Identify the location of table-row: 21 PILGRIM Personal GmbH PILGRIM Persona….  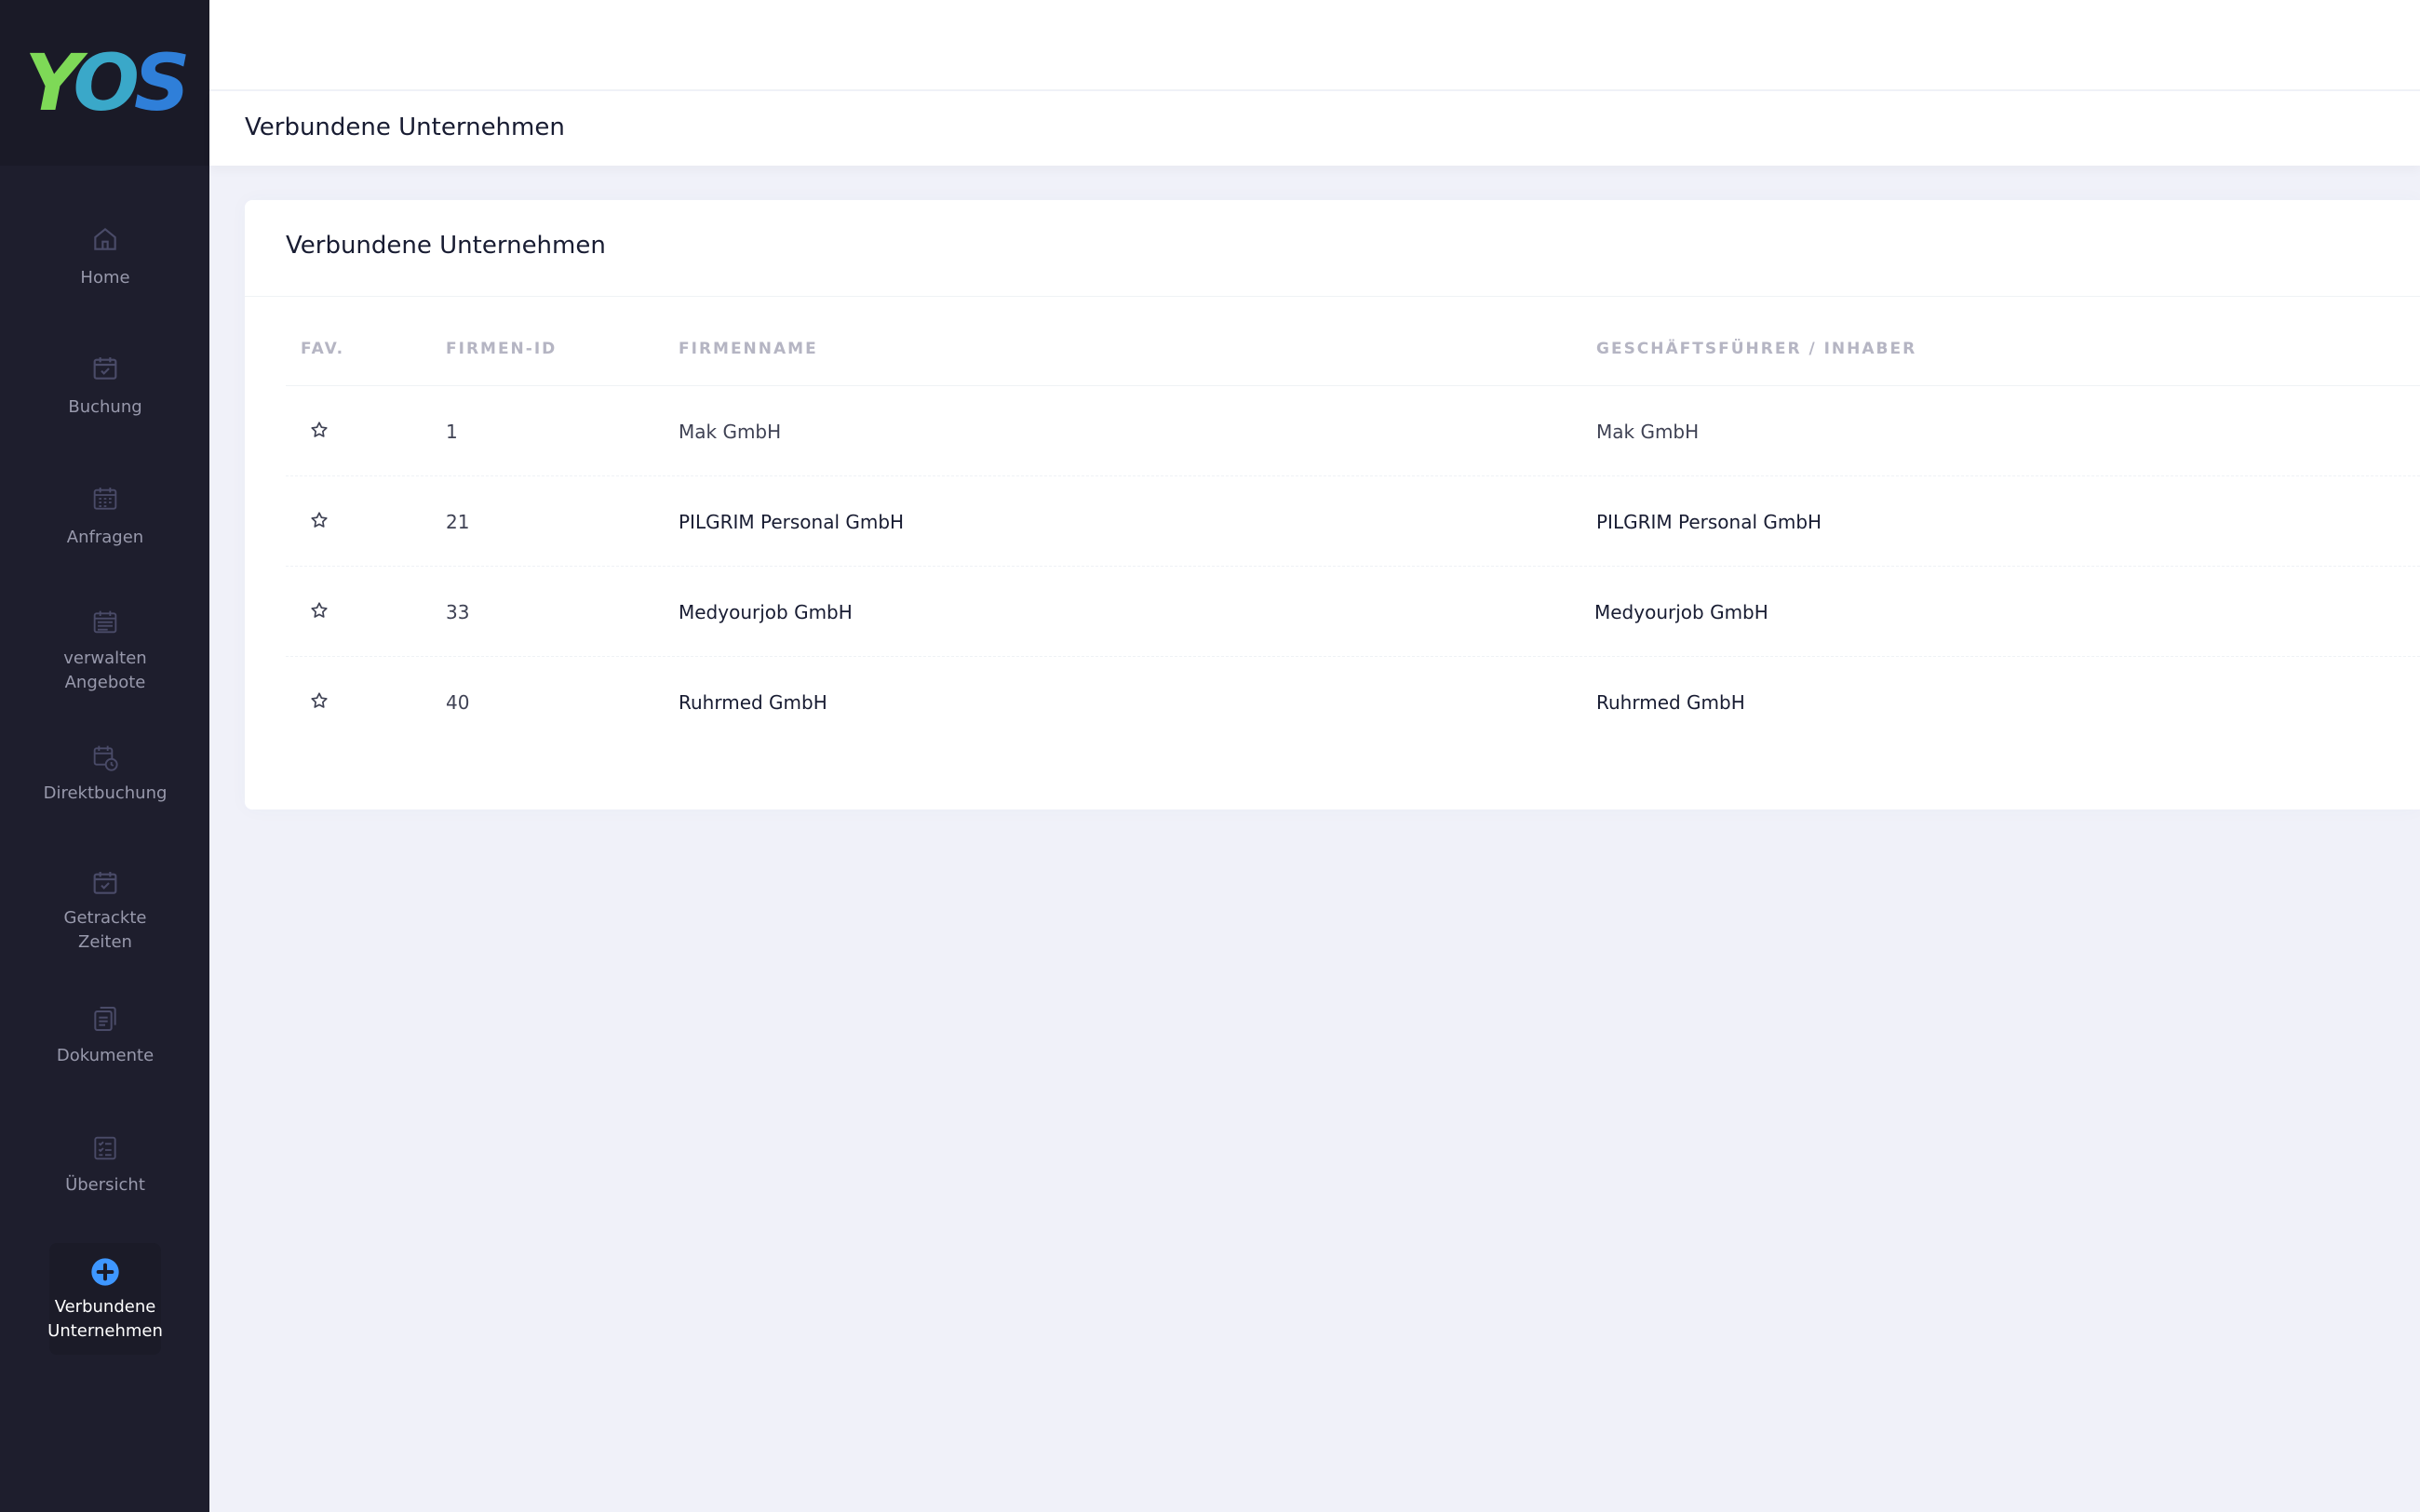
(1353, 521).